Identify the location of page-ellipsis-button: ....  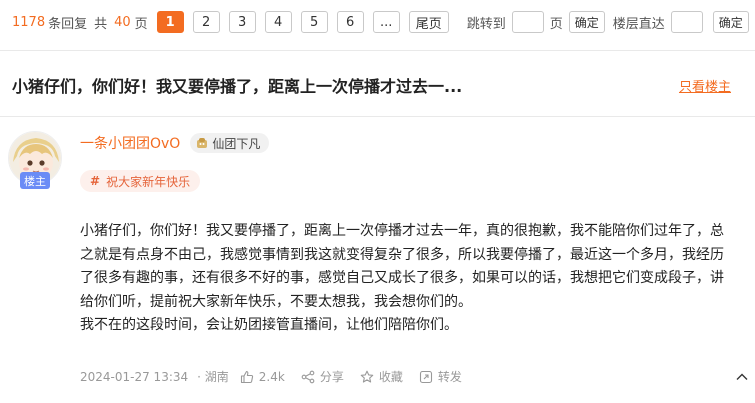
(386, 22).